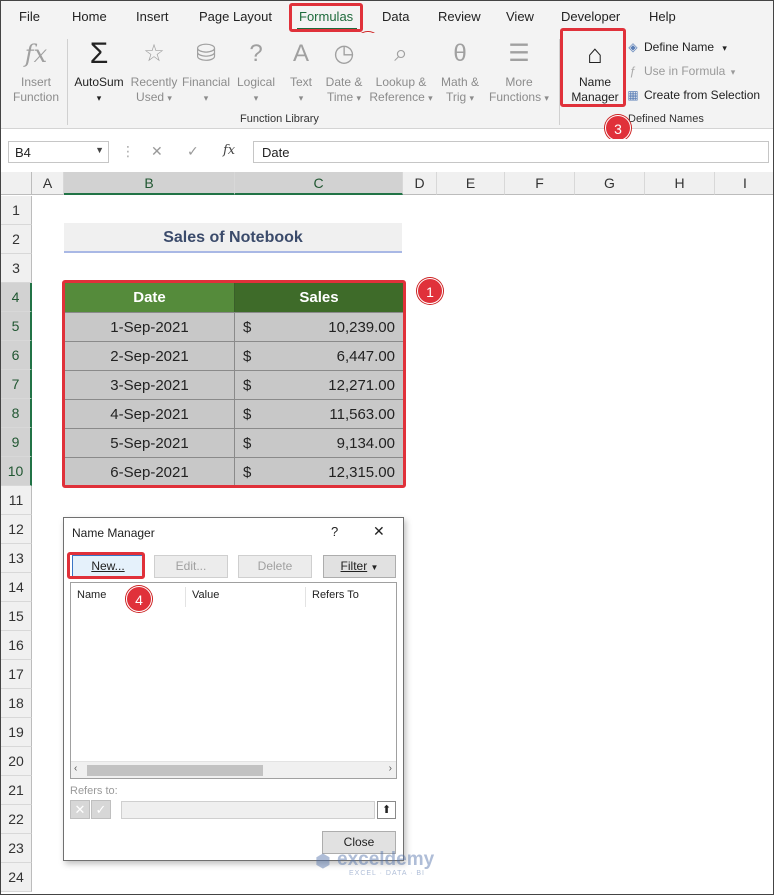 This screenshot has width=774, height=895. Describe the element at coordinates (401, 53) in the screenshot. I see `magnifier-icon: ⌕` at that location.